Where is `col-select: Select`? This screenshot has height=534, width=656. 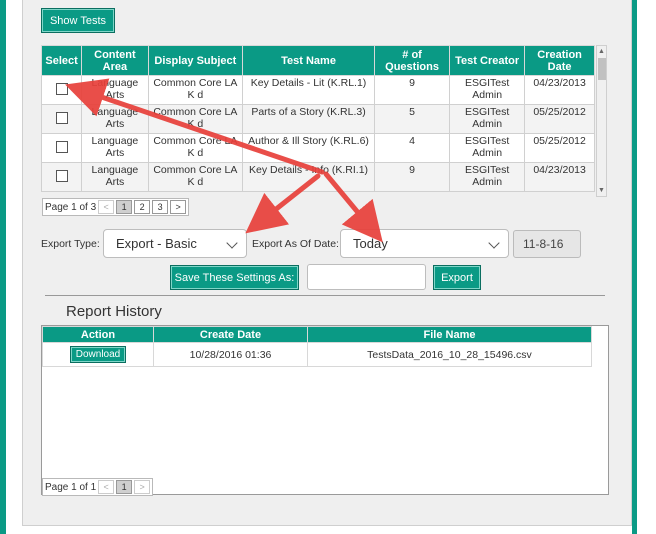 col-select: Select is located at coordinates (61, 60).